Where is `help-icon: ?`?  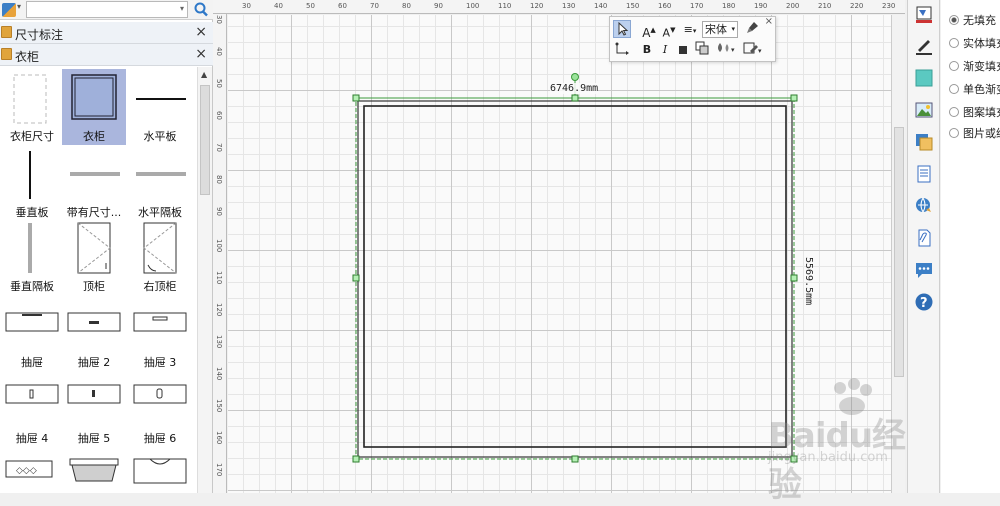
help-icon: ? is located at coordinates (924, 302).